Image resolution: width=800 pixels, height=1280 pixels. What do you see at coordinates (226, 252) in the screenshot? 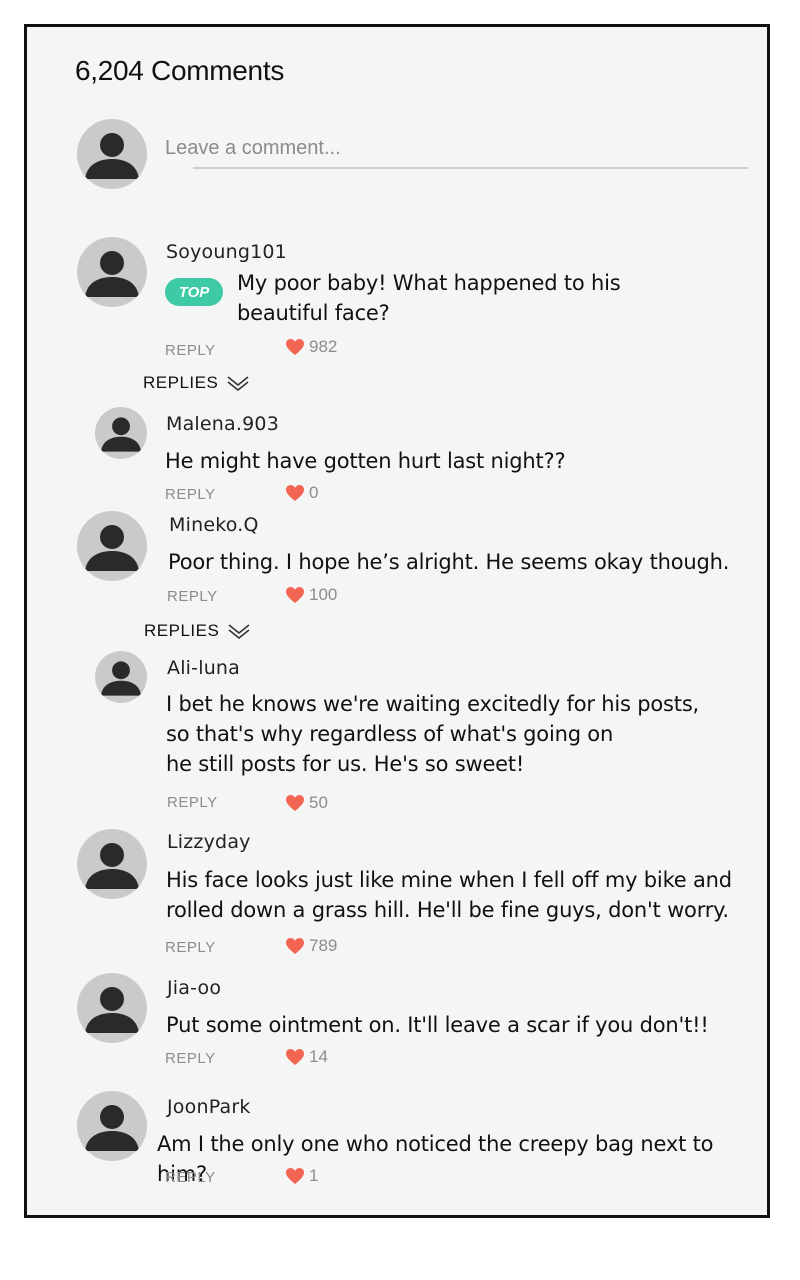
I see `comment-username: Soyoung101` at bounding box center [226, 252].